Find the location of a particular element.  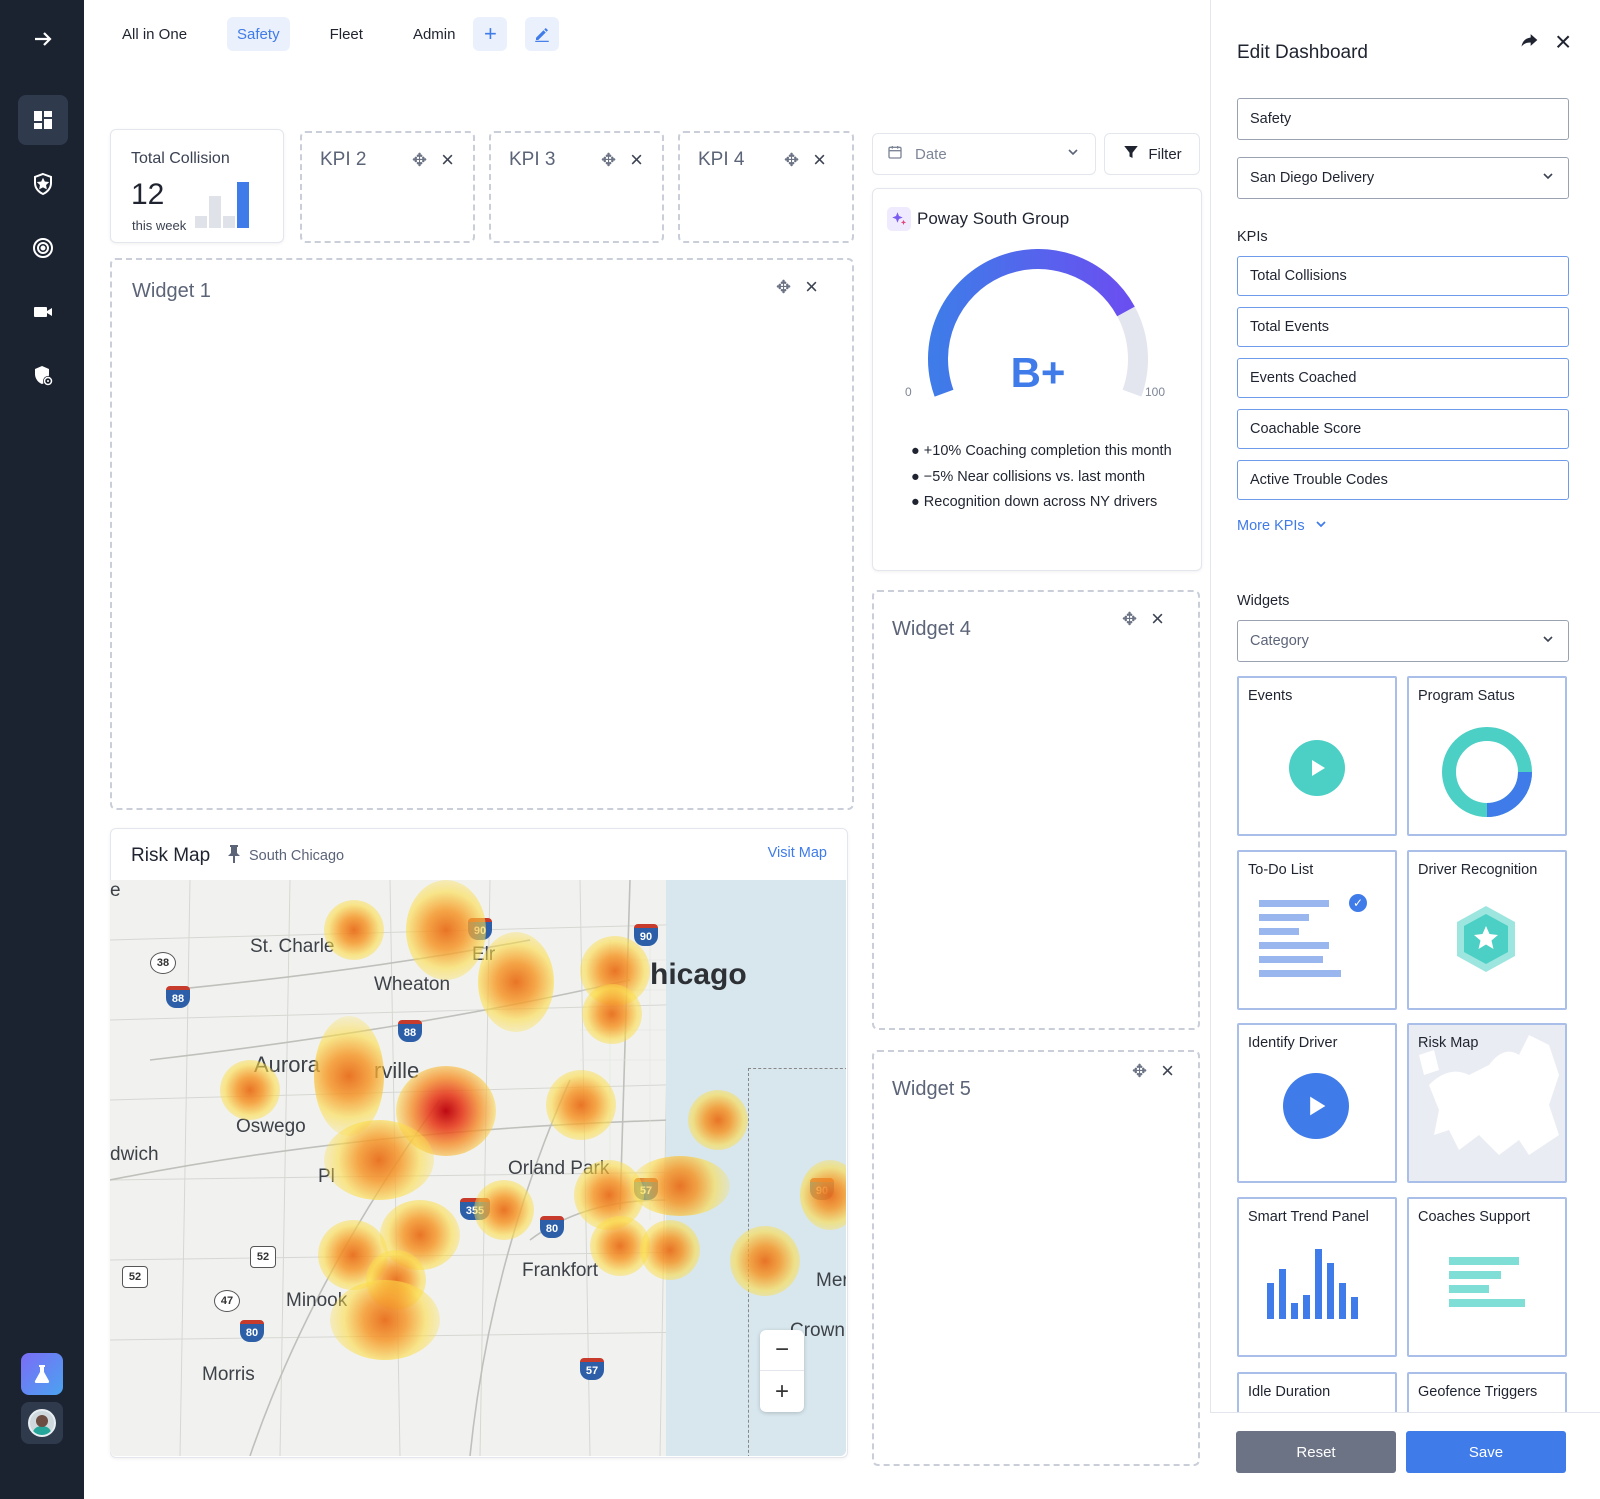

kpi-slot-4: KPI 4 ✥ × is located at coordinates (766, 187).